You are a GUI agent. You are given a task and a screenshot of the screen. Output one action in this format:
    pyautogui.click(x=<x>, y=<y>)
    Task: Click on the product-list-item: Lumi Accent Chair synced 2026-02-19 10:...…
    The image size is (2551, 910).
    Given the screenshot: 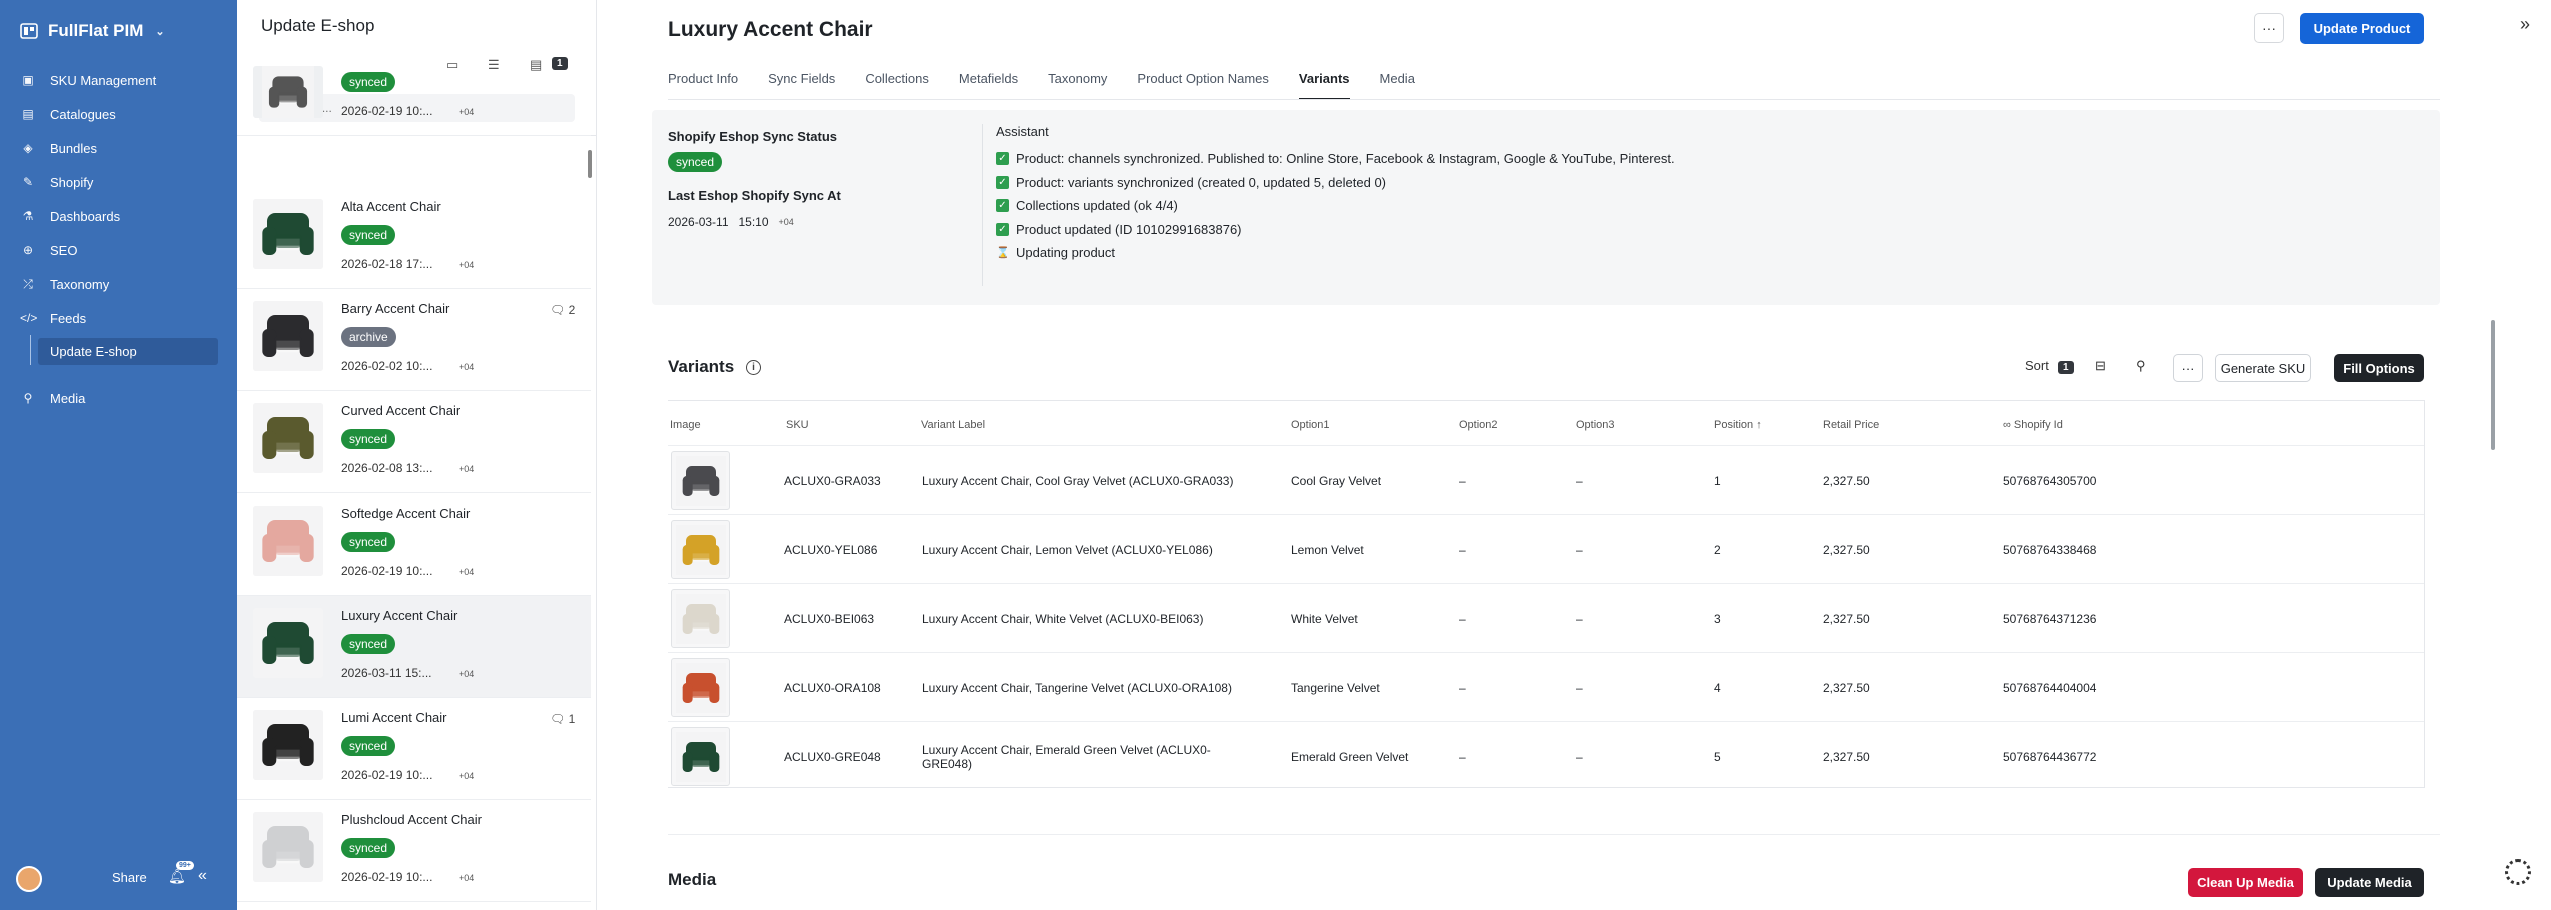 What is the action you would take?
    pyautogui.click(x=414, y=749)
    